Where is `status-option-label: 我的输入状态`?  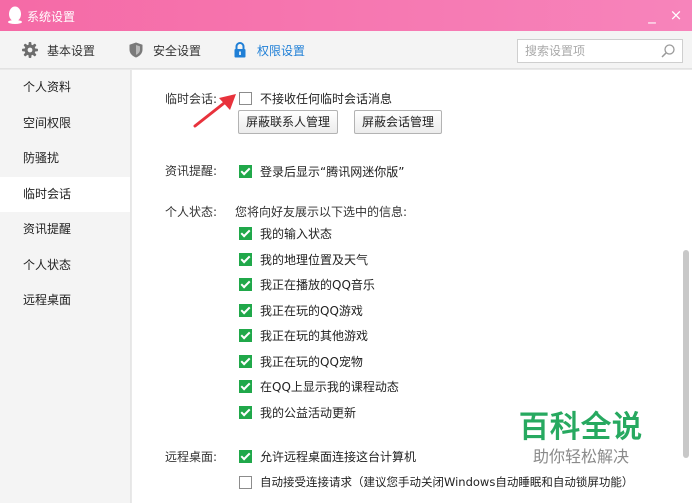 status-option-label: 我的输入状态 is located at coordinates (296, 234).